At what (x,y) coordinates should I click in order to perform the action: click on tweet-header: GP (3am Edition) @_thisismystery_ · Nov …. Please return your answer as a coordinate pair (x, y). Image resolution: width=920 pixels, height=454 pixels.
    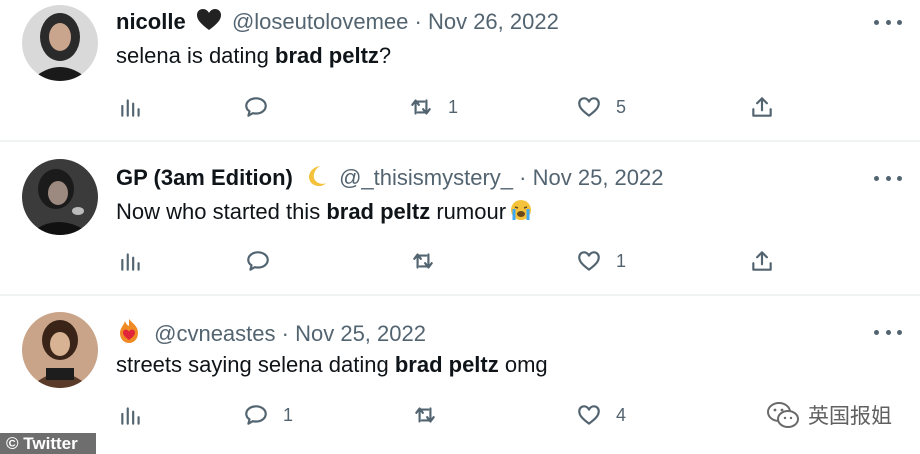
    Looking at the image, I should click on (389, 179).